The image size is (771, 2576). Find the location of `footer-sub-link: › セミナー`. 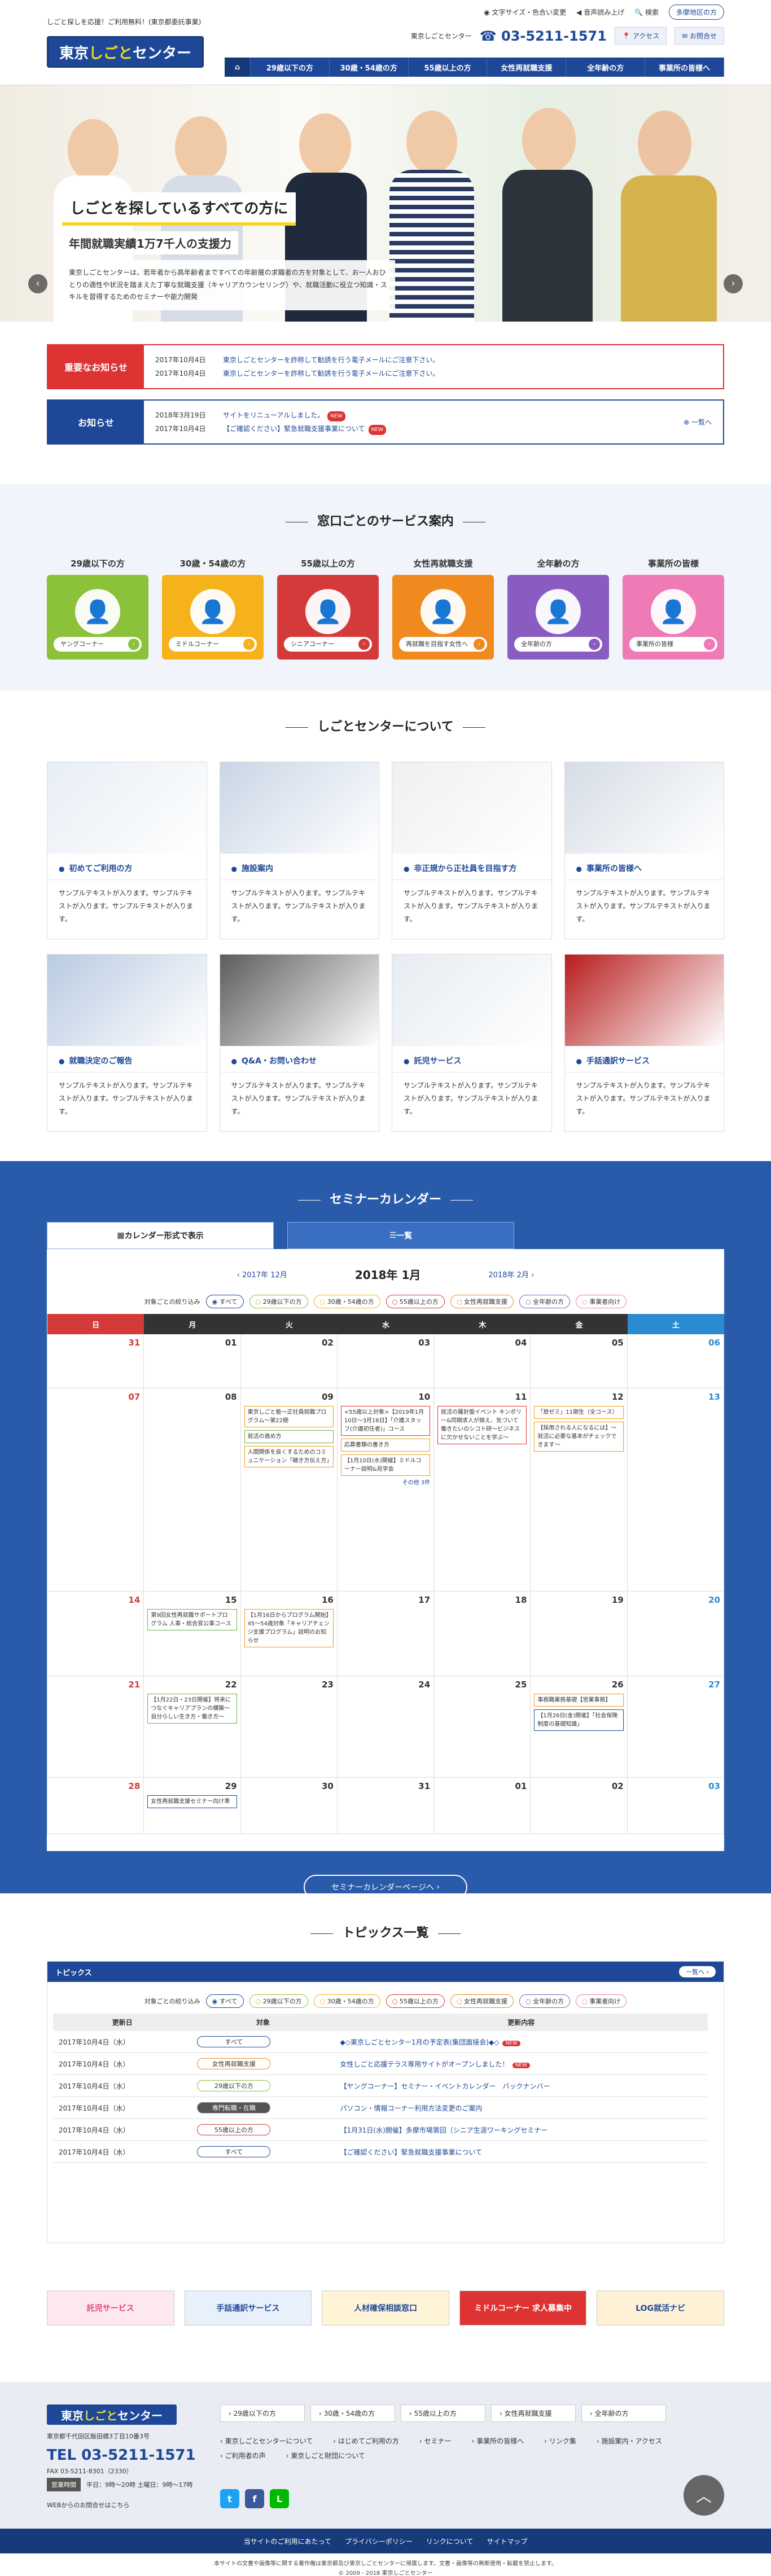

footer-sub-link: › セミナー is located at coordinates (435, 2441).